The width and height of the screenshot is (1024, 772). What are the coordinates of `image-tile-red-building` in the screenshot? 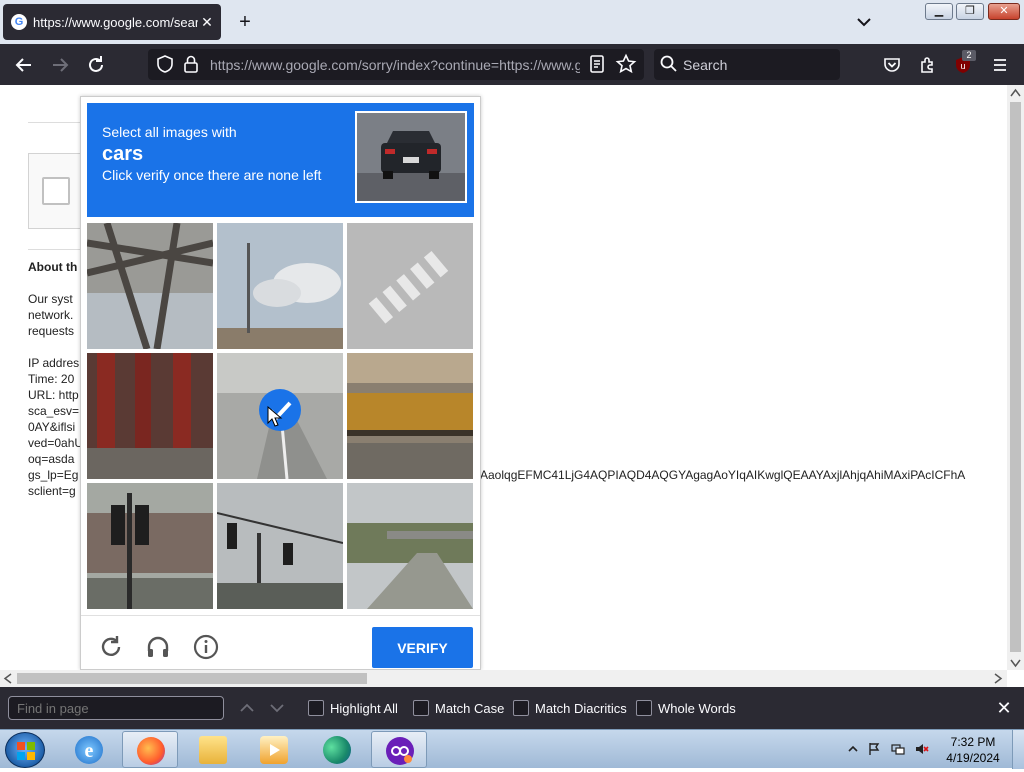 It's located at (150, 416).